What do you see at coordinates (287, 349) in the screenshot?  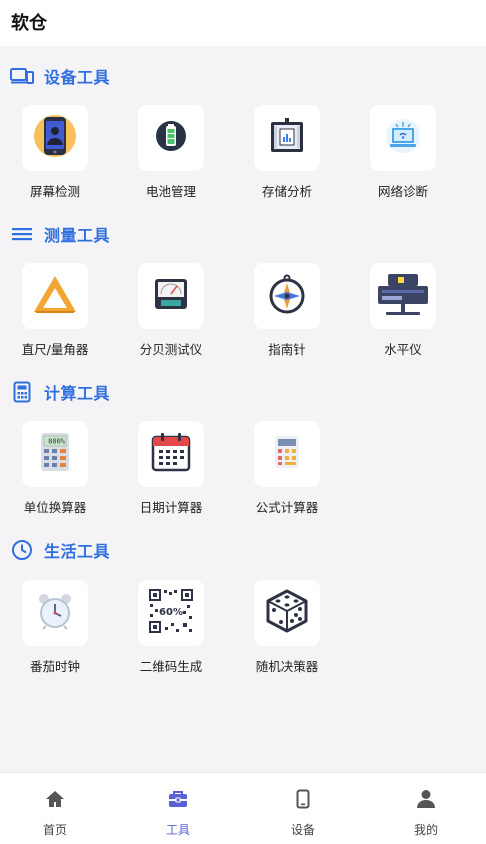 I see `tool-label: 指南针` at bounding box center [287, 349].